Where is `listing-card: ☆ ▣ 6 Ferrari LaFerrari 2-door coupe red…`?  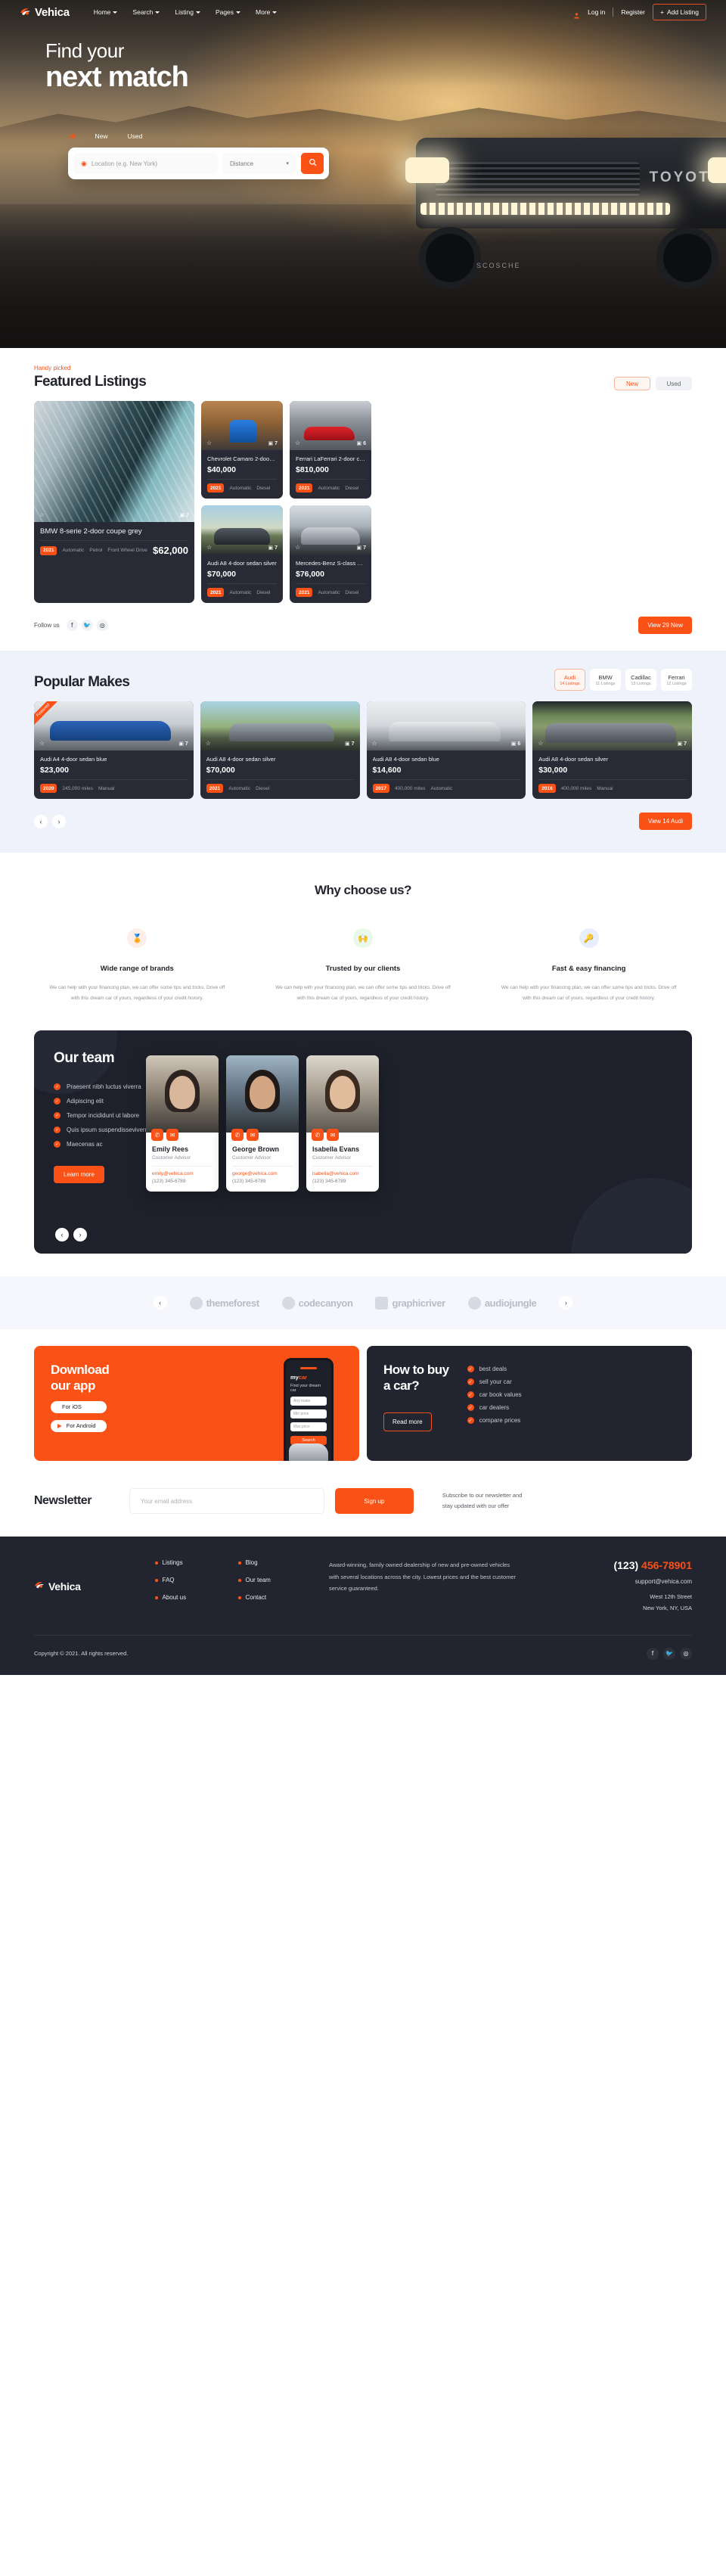 listing-card: ☆ ▣ 6 Ferrari LaFerrari 2-door coupe red… is located at coordinates (330, 450).